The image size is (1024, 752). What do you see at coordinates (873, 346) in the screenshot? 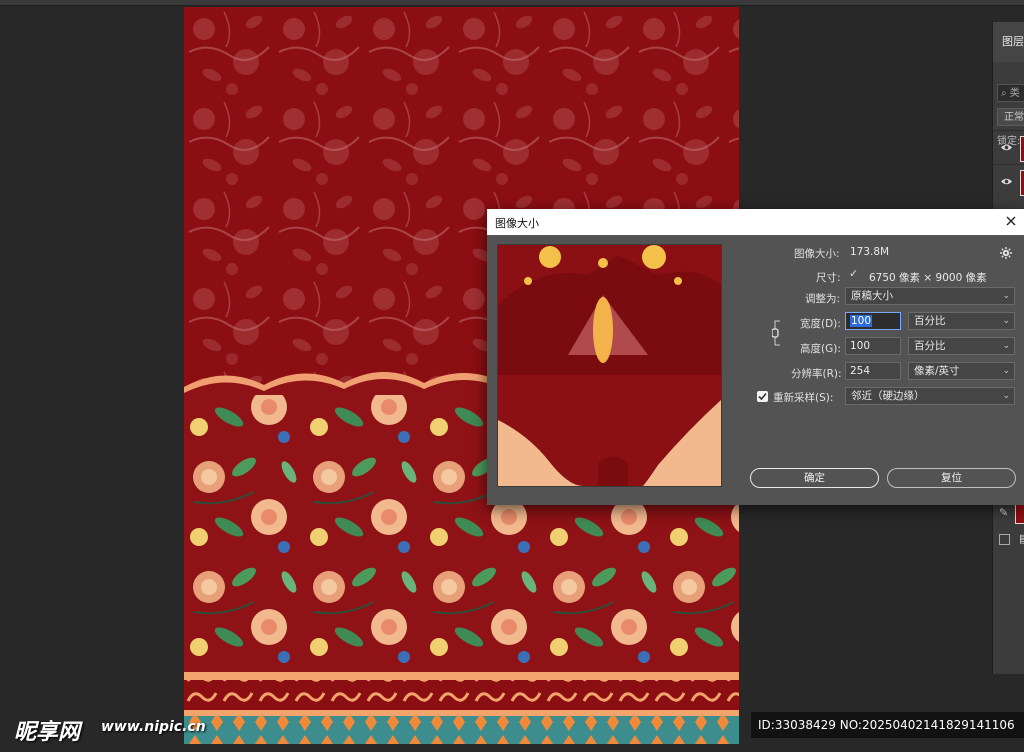
I see `height-input: 100` at bounding box center [873, 346].